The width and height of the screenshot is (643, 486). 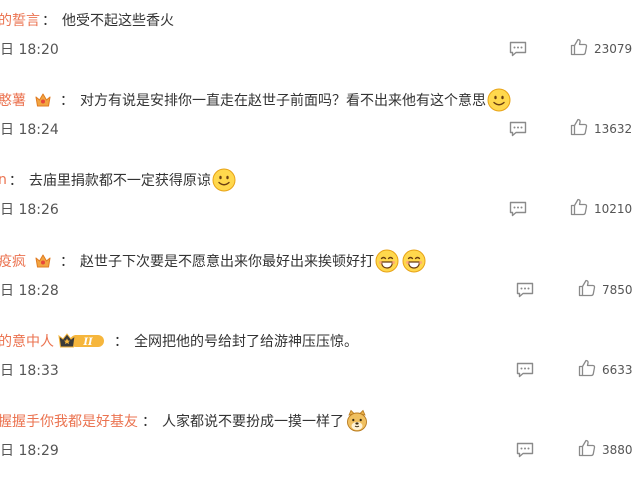 What do you see at coordinates (13, 100) in the screenshot?
I see `comment-username: 憨薯` at bounding box center [13, 100].